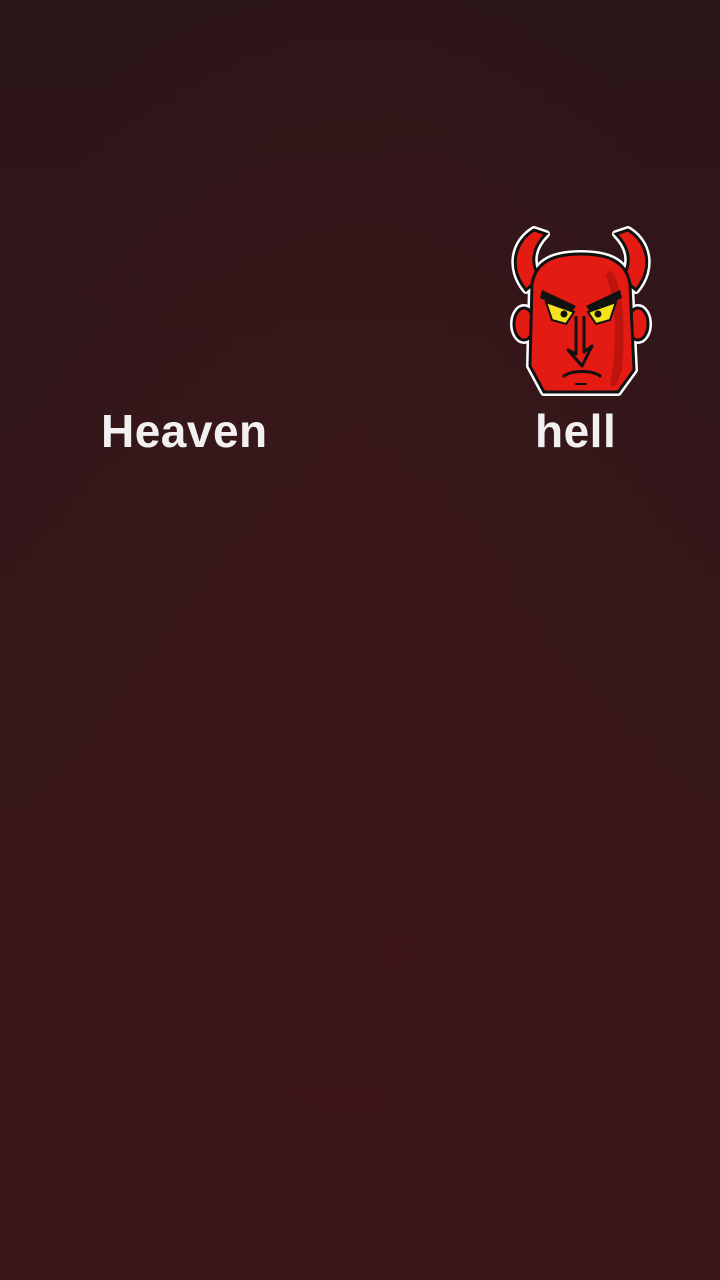  Describe the element at coordinates (184, 431) in the screenshot. I see `heaven-label: Heaven` at that location.